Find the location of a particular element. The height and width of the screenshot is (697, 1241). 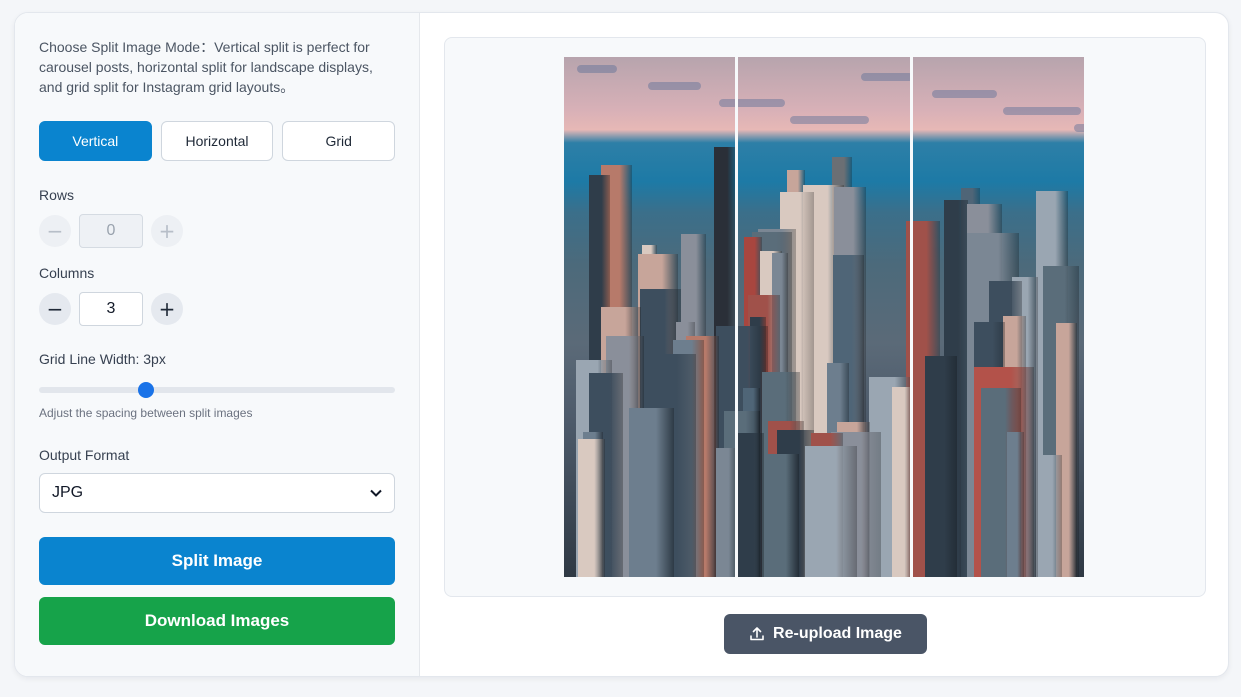

upload-icon is located at coordinates (757, 634).